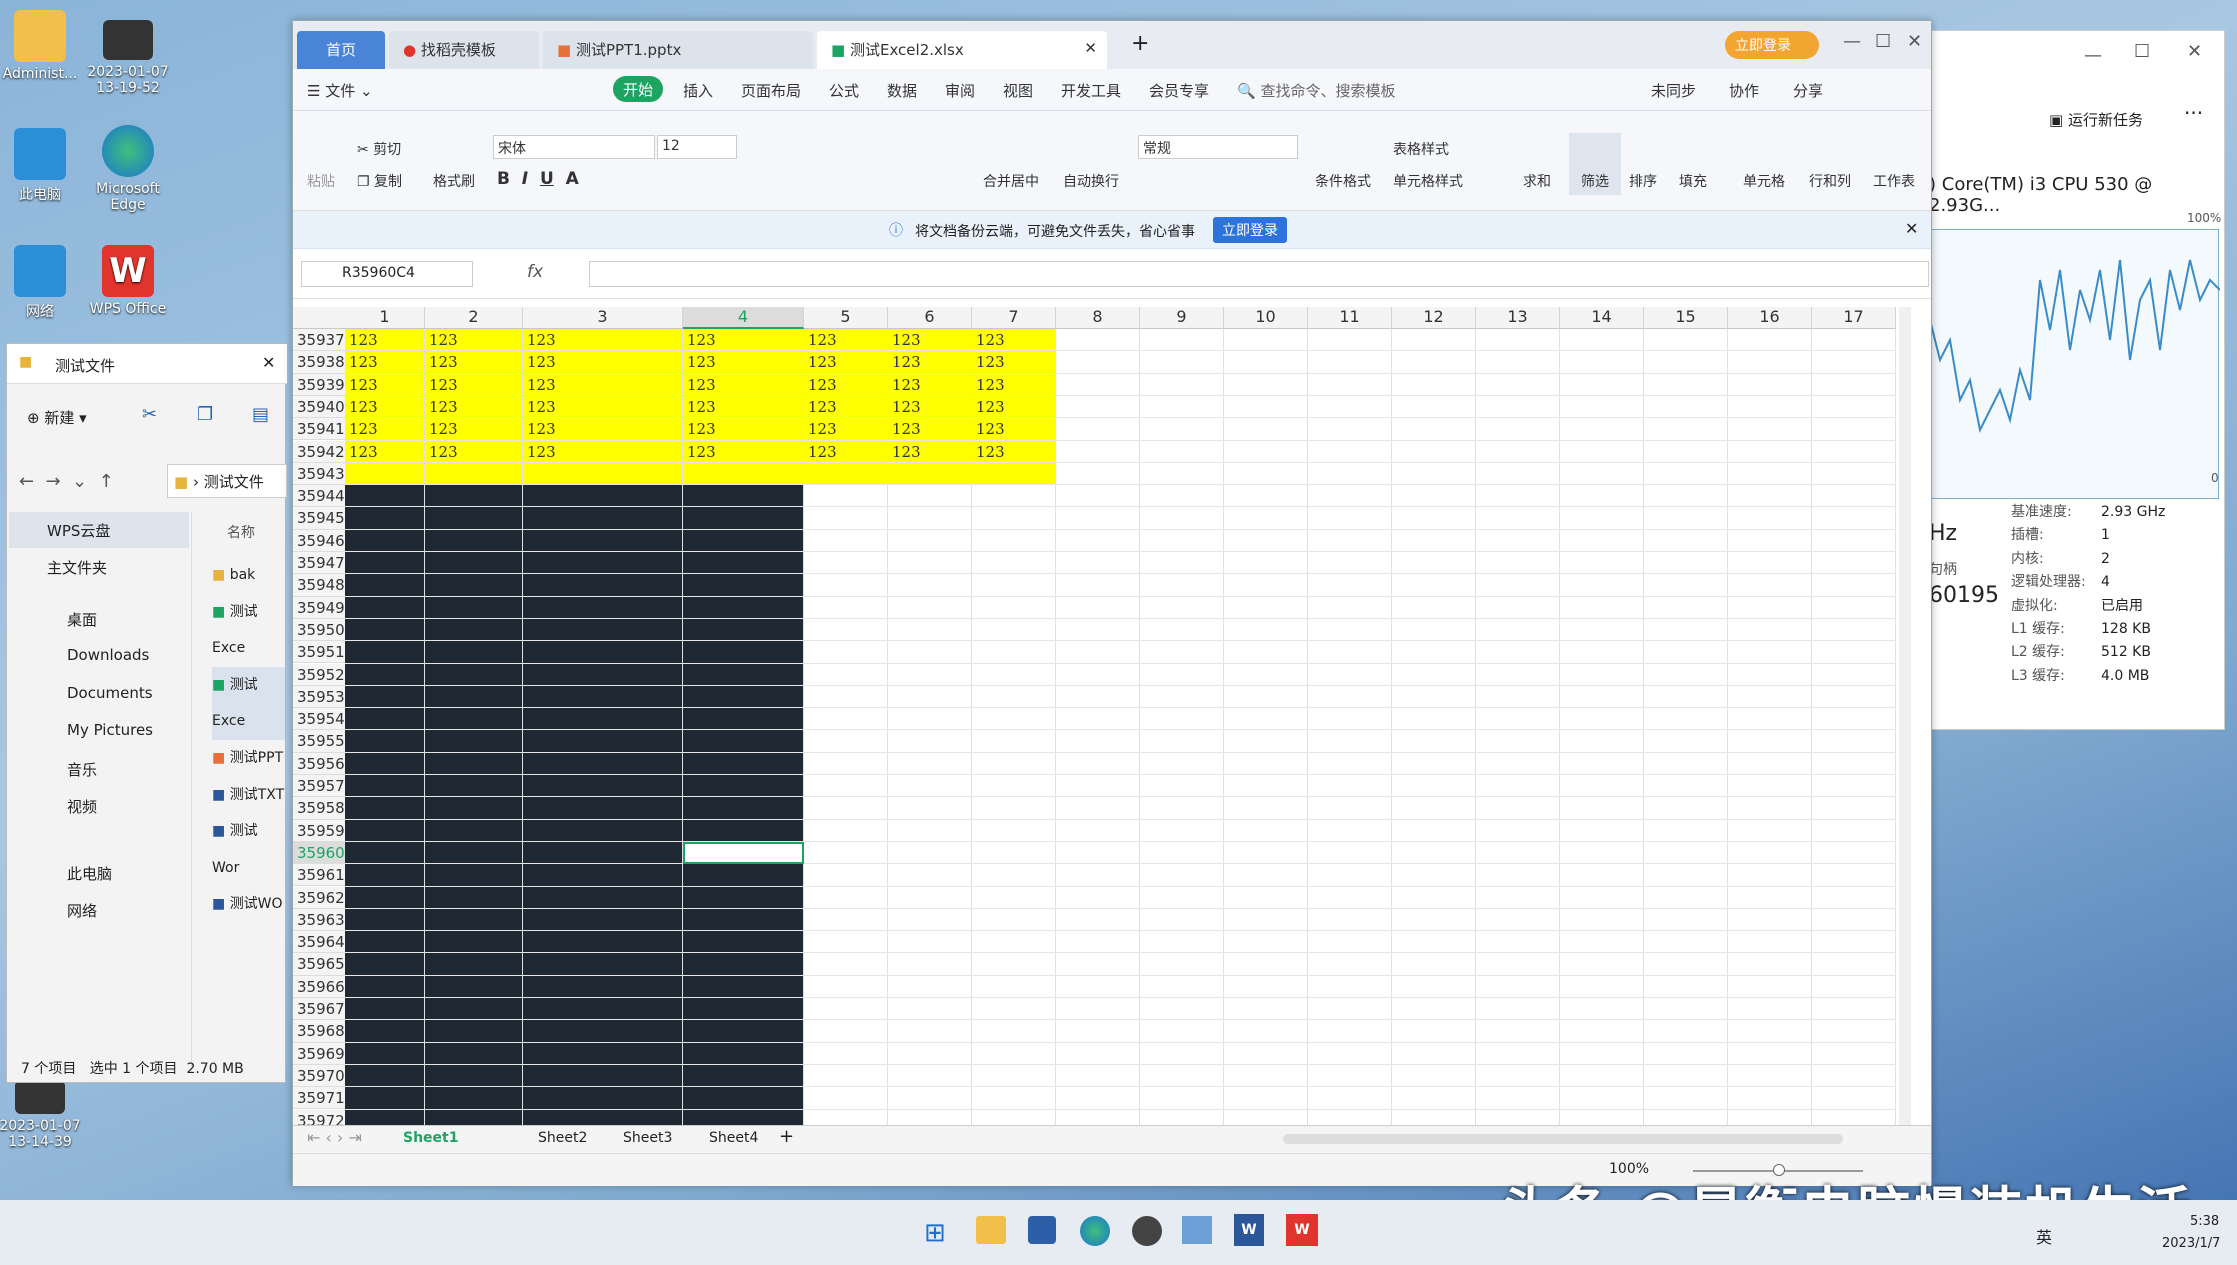 The width and height of the screenshot is (2237, 1265). I want to click on row-header: 35966, so click(319, 986).